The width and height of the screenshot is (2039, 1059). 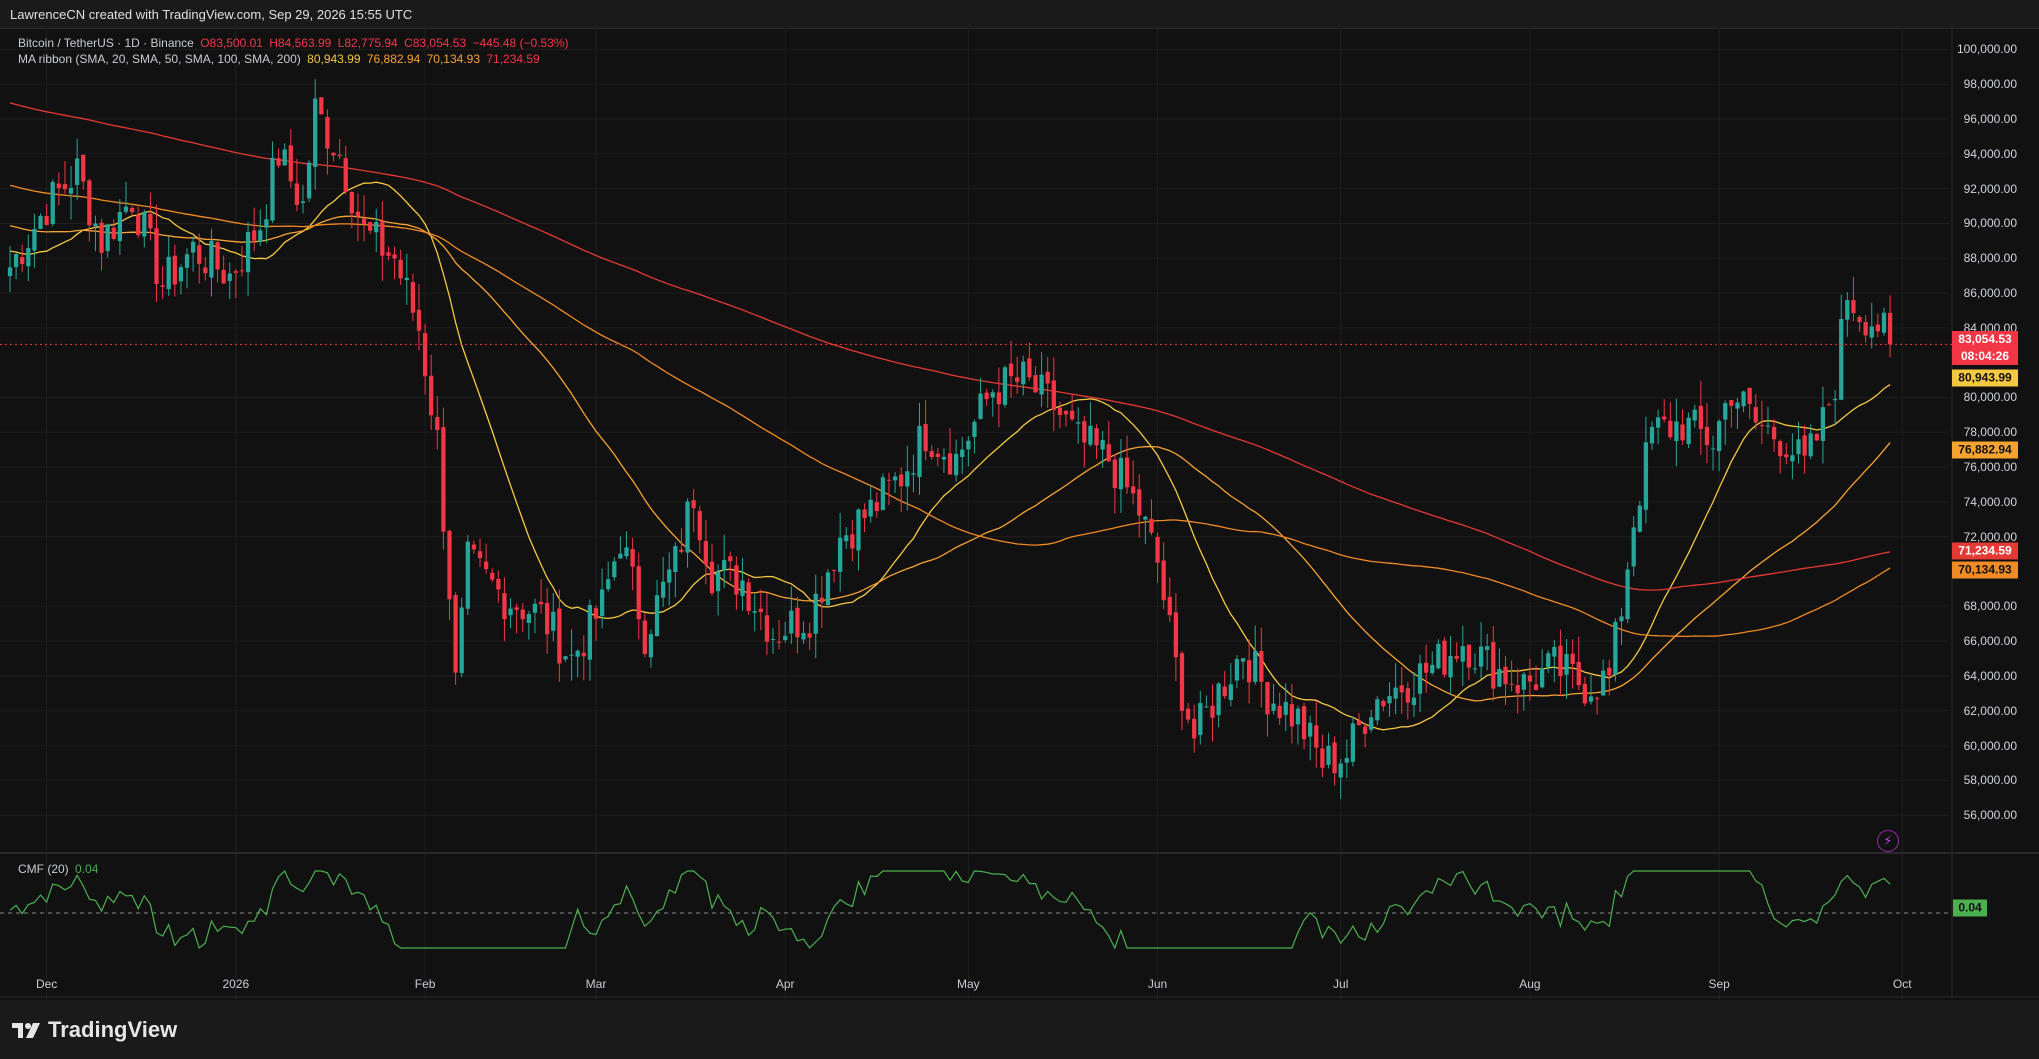 I want to click on price-tick-label: 92,000.00, so click(x=1990, y=188).